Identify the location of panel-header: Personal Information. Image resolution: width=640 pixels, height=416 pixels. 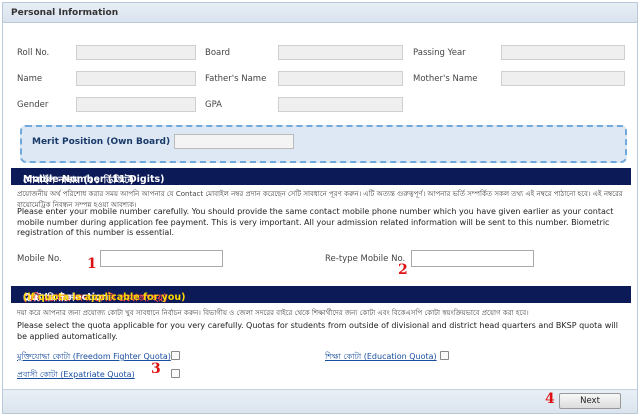
(320, 13).